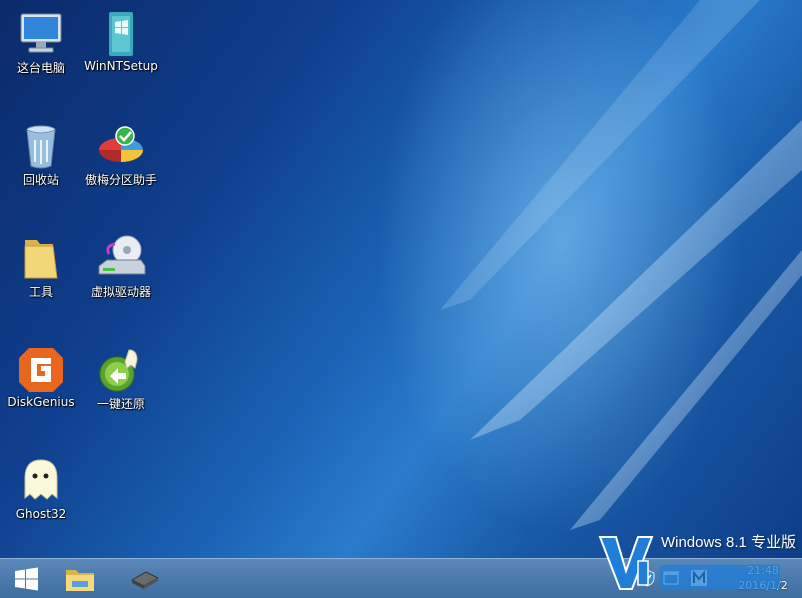 This screenshot has height=598, width=802. Describe the element at coordinates (41, 370) in the screenshot. I see `diskgenius-icon` at that location.